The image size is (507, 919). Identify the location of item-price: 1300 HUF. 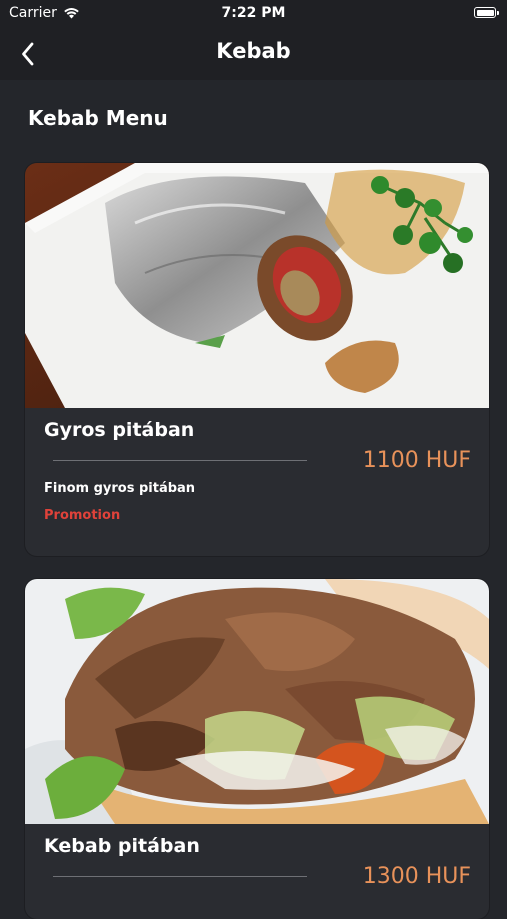
(416, 876).